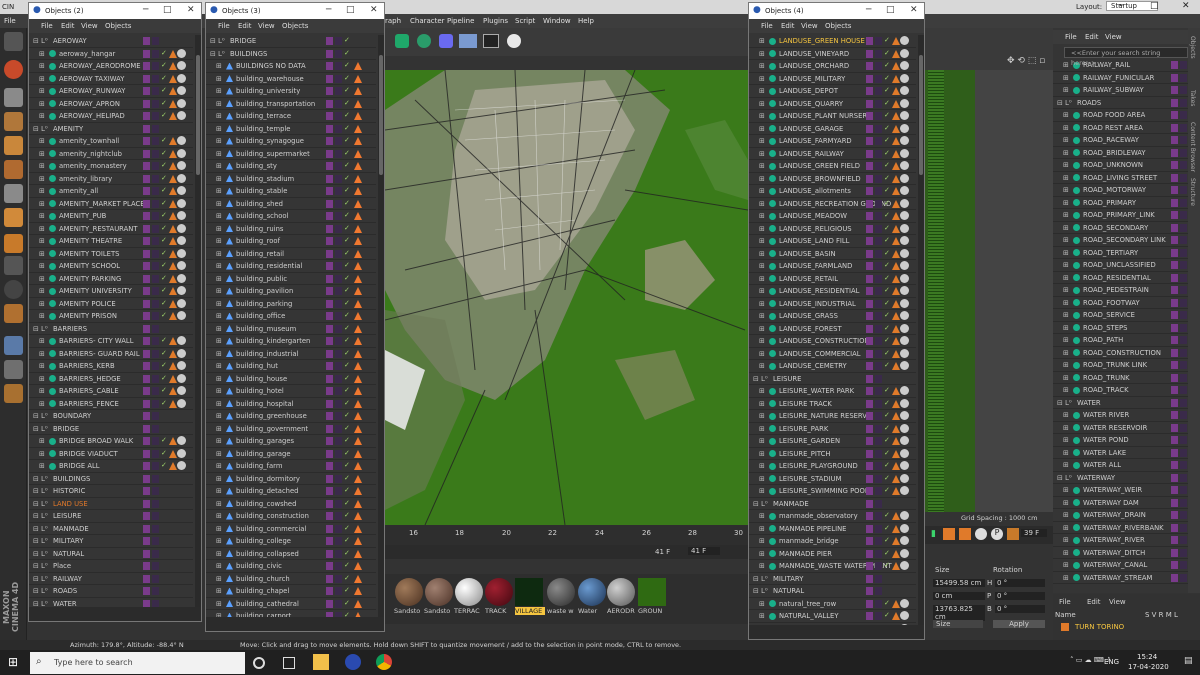 The image size is (1200, 675). I want to click on horizontal-scrollbar, so click(295, 624).